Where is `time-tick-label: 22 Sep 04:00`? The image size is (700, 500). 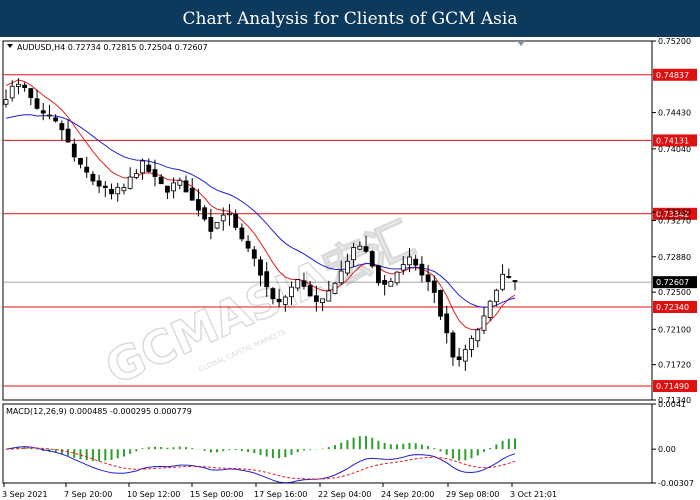
time-tick-label: 22 Sep 04:00 is located at coordinates (344, 494).